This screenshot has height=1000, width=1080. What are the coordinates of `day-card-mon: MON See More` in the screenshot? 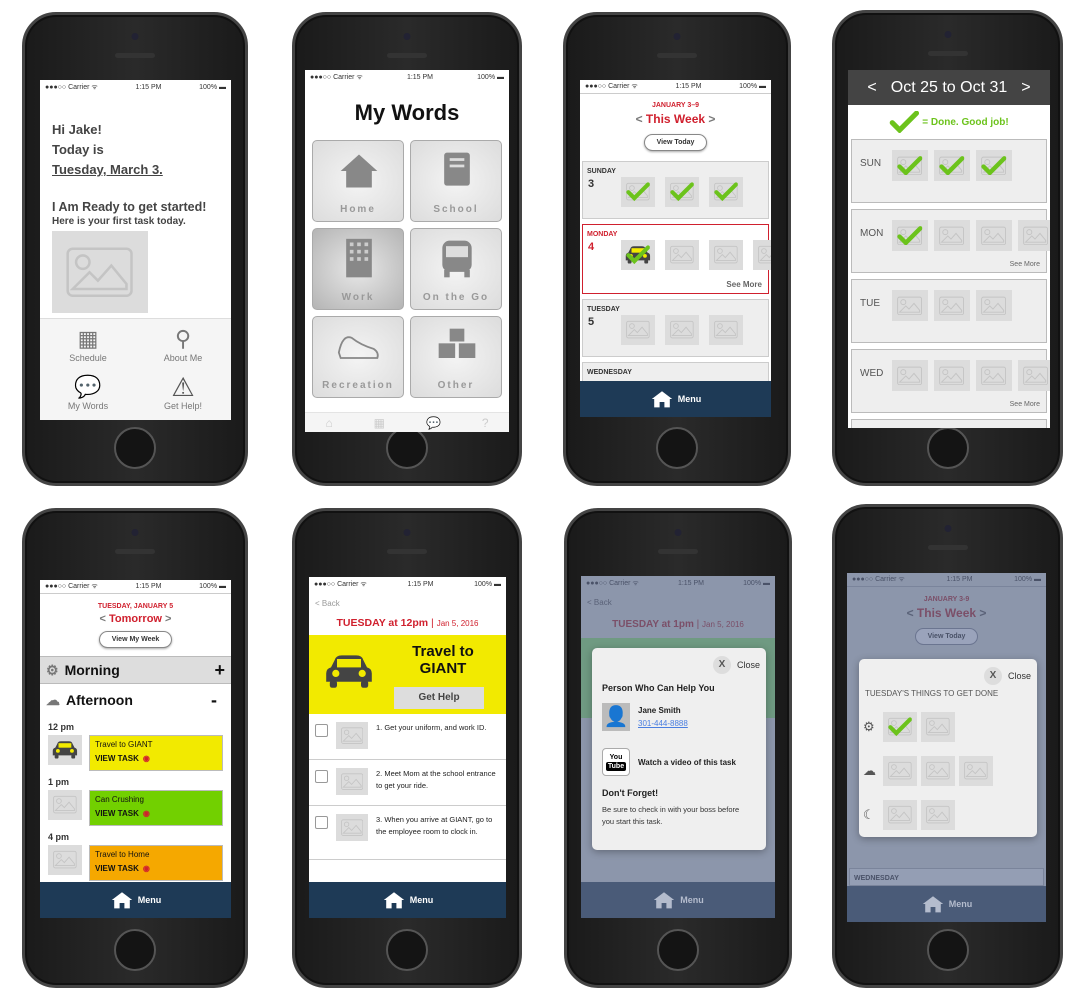 It's located at (950, 241).